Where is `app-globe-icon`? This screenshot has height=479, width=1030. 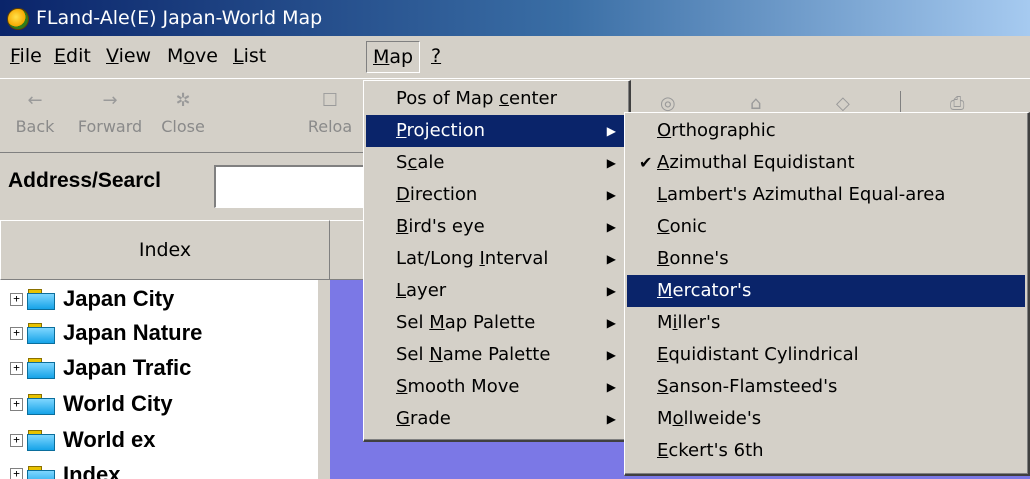
app-globe-icon is located at coordinates (17, 18).